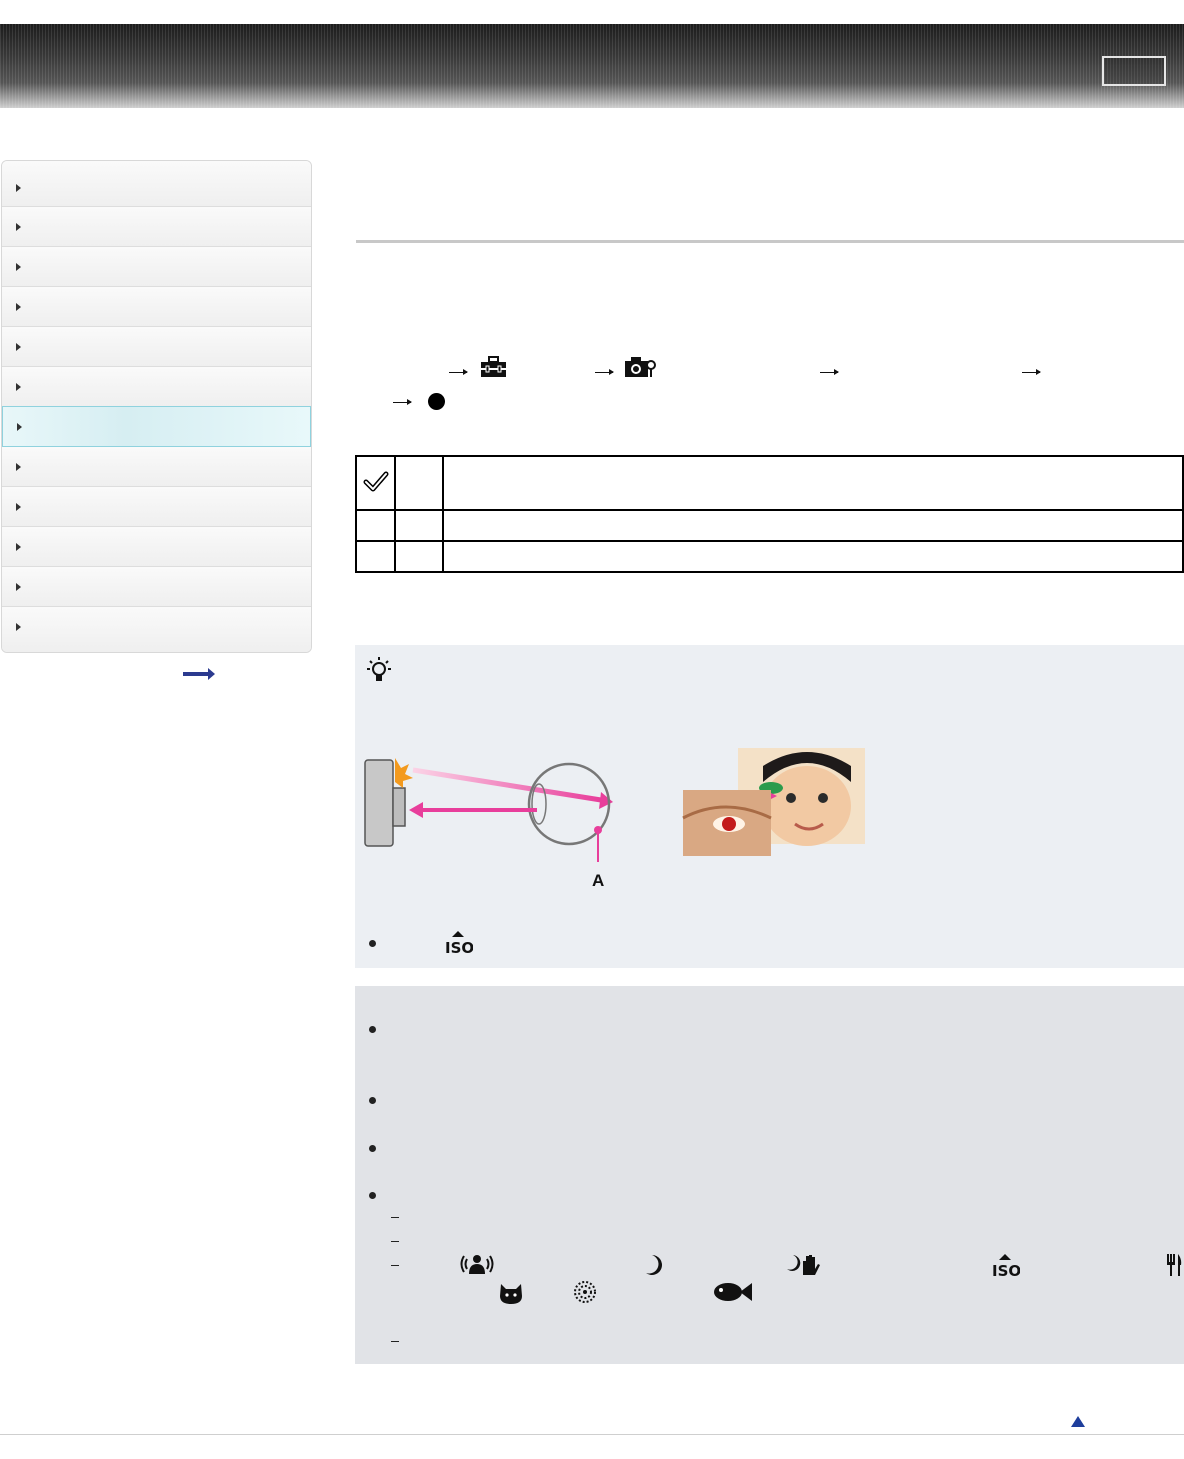 The width and height of the screenshot is (1184, 1459). What do you see at coordinates (493, 366) in the screenshot?
I see `toolbox-icon` at bounding box center [493, 366].